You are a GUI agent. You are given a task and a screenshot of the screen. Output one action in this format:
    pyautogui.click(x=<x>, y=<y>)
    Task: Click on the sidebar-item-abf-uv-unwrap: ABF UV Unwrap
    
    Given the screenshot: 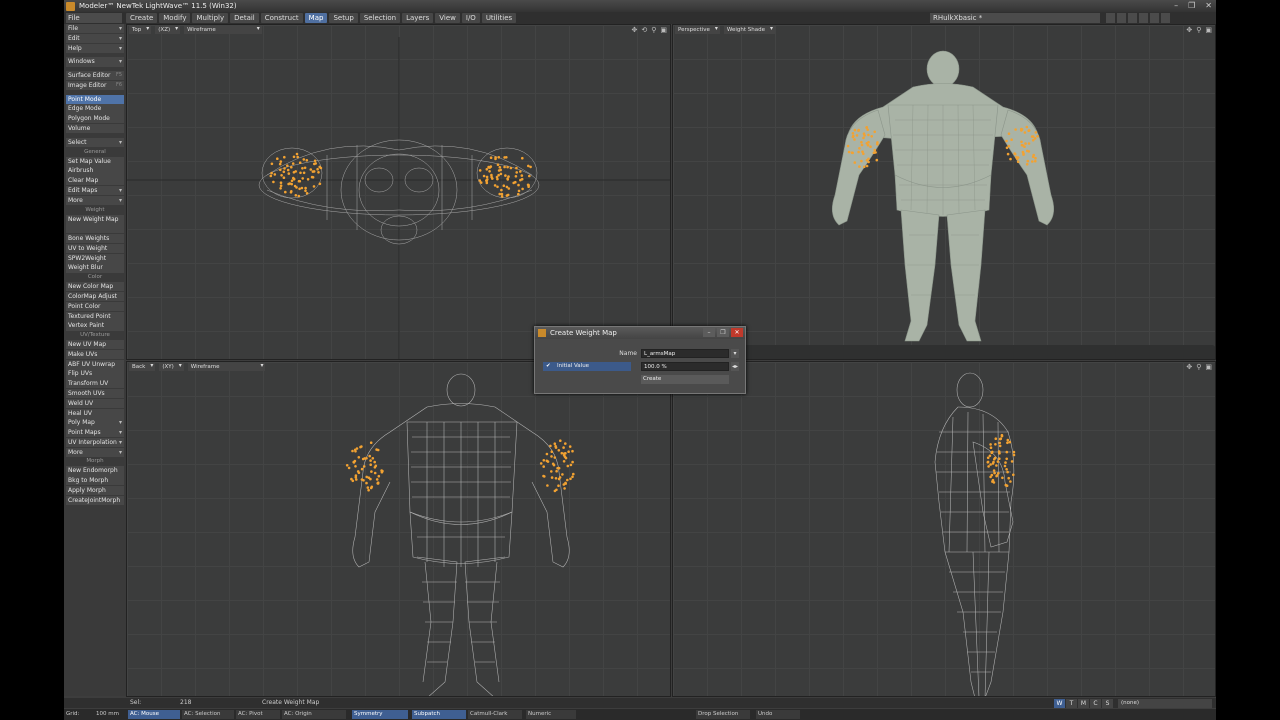 What is the action you would take?
    pyautogui.click(x=95, y=364)
    